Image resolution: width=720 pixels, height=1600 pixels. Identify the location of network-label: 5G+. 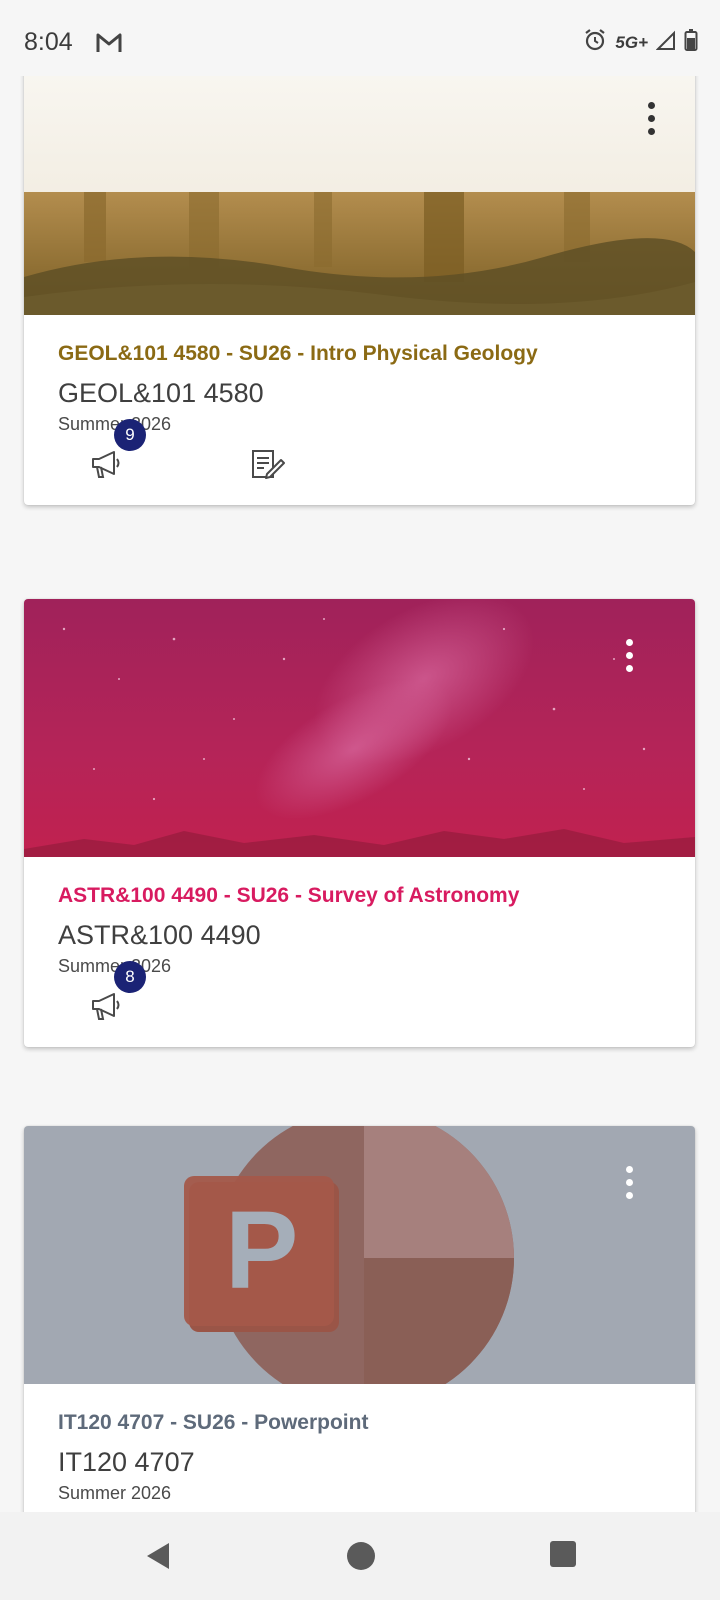
(631, 42).